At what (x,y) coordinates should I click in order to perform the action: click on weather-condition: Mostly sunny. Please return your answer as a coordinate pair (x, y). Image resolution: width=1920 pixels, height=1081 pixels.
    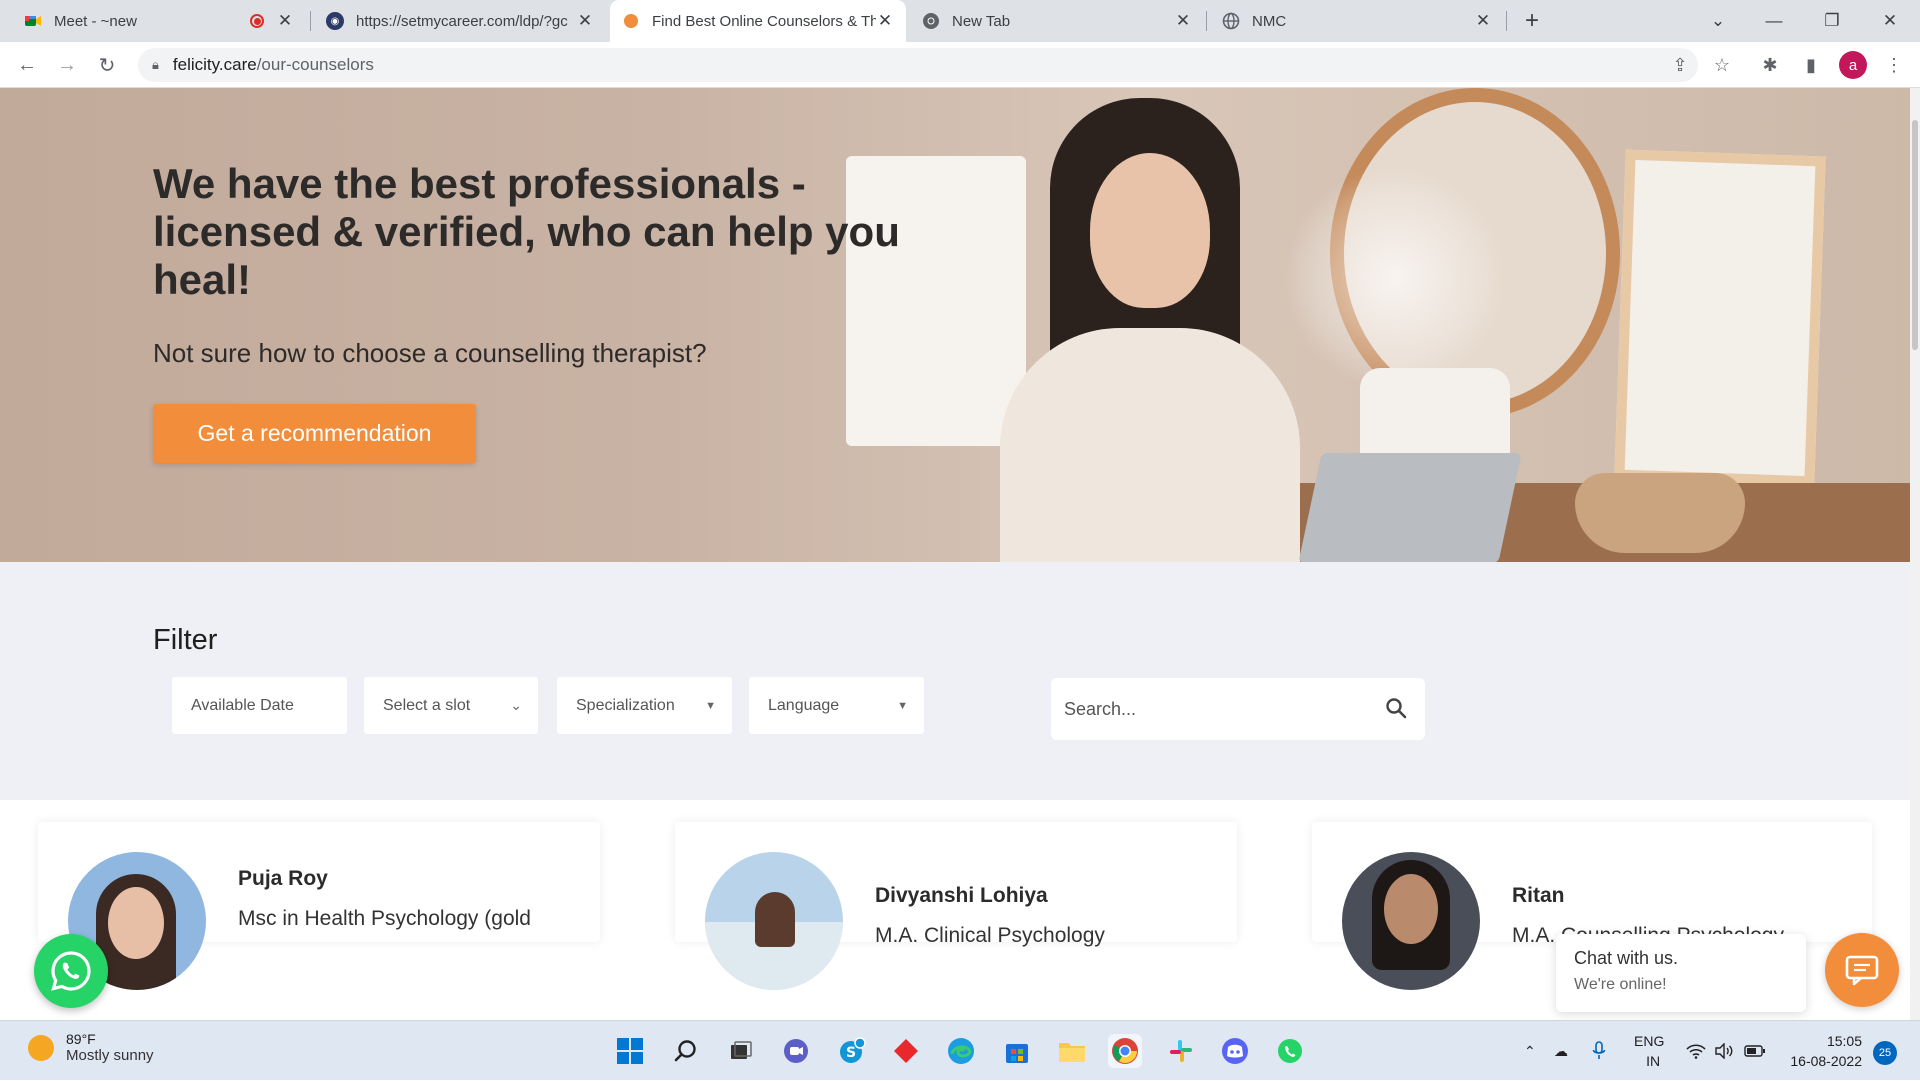
    Looking at the image, I should click on (110, 1055).